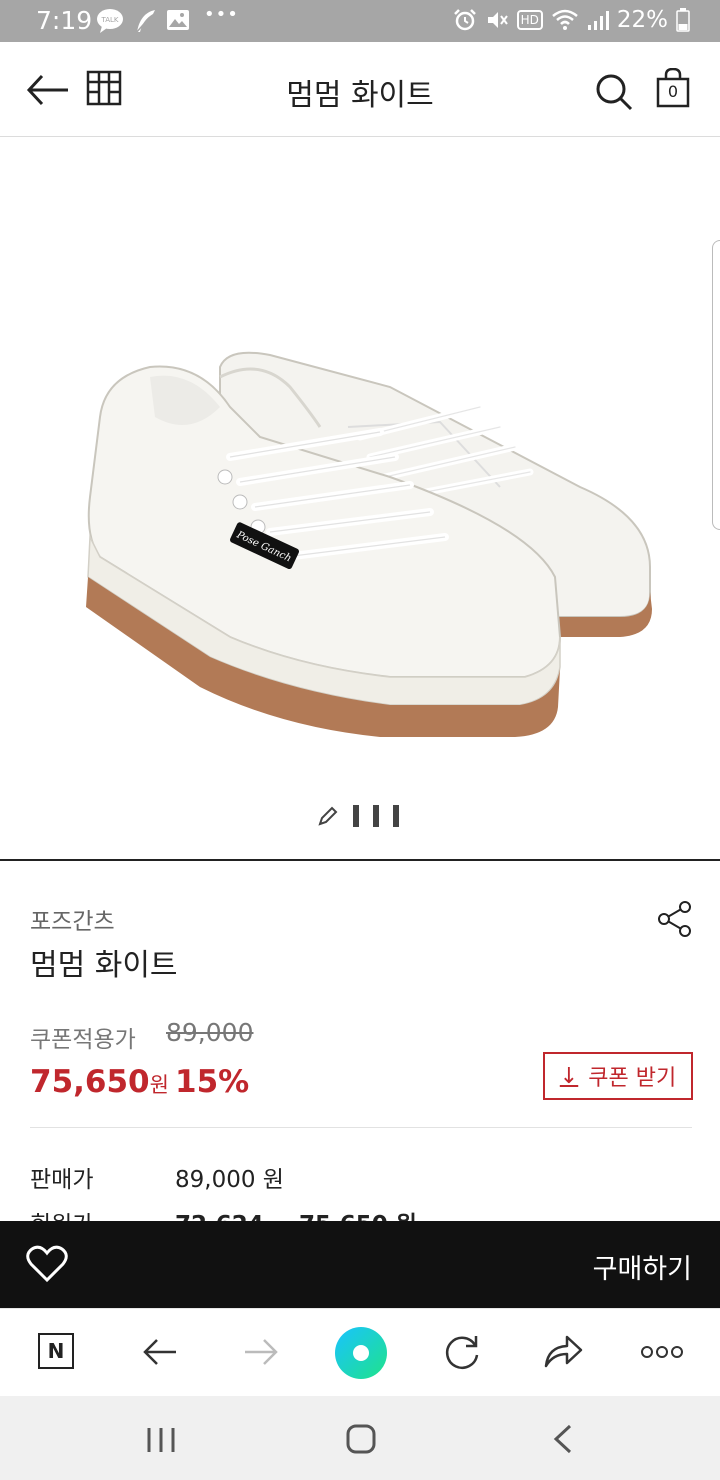  I want to click on talk-badge: TALK, so click(109, 20).